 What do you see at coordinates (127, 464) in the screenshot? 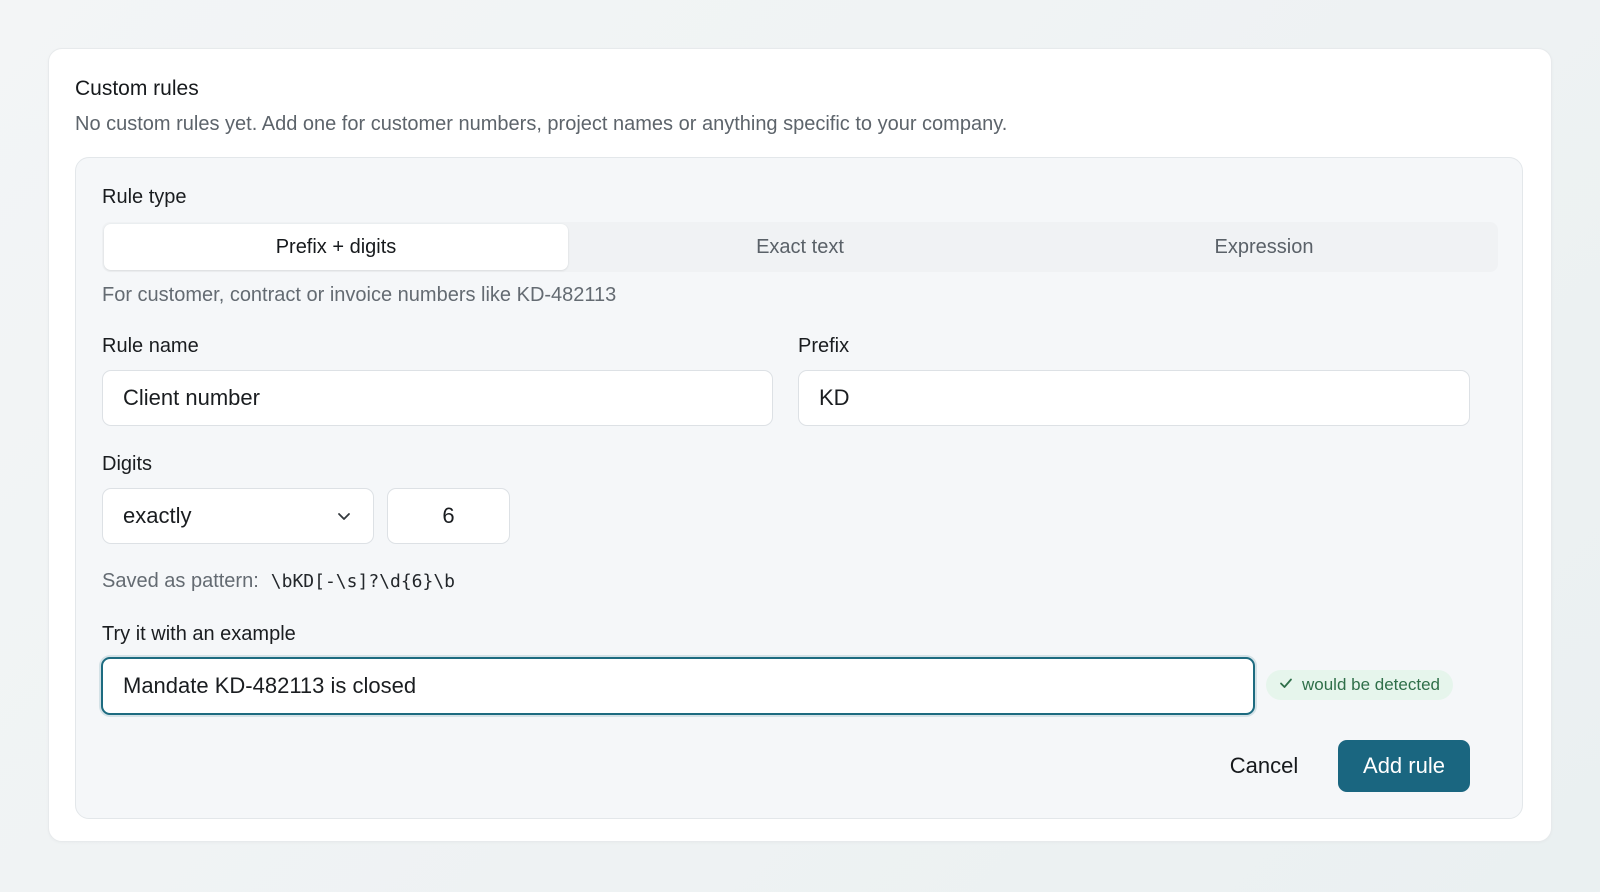
I see `digits-label: Digits` at bounding box center [127, 464].